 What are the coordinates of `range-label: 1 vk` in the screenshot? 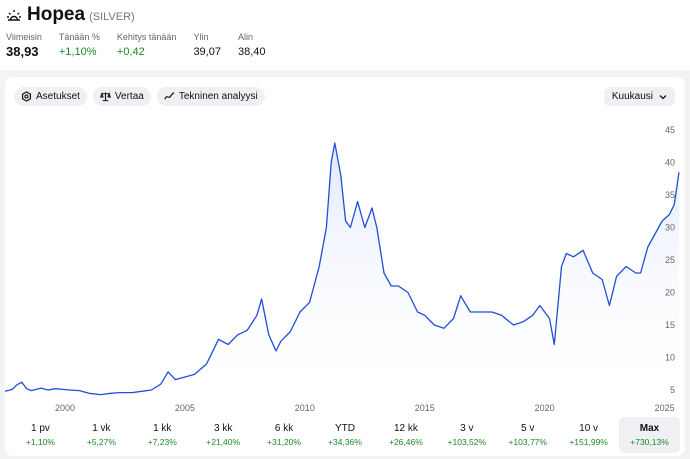 It's located at (101, 428).